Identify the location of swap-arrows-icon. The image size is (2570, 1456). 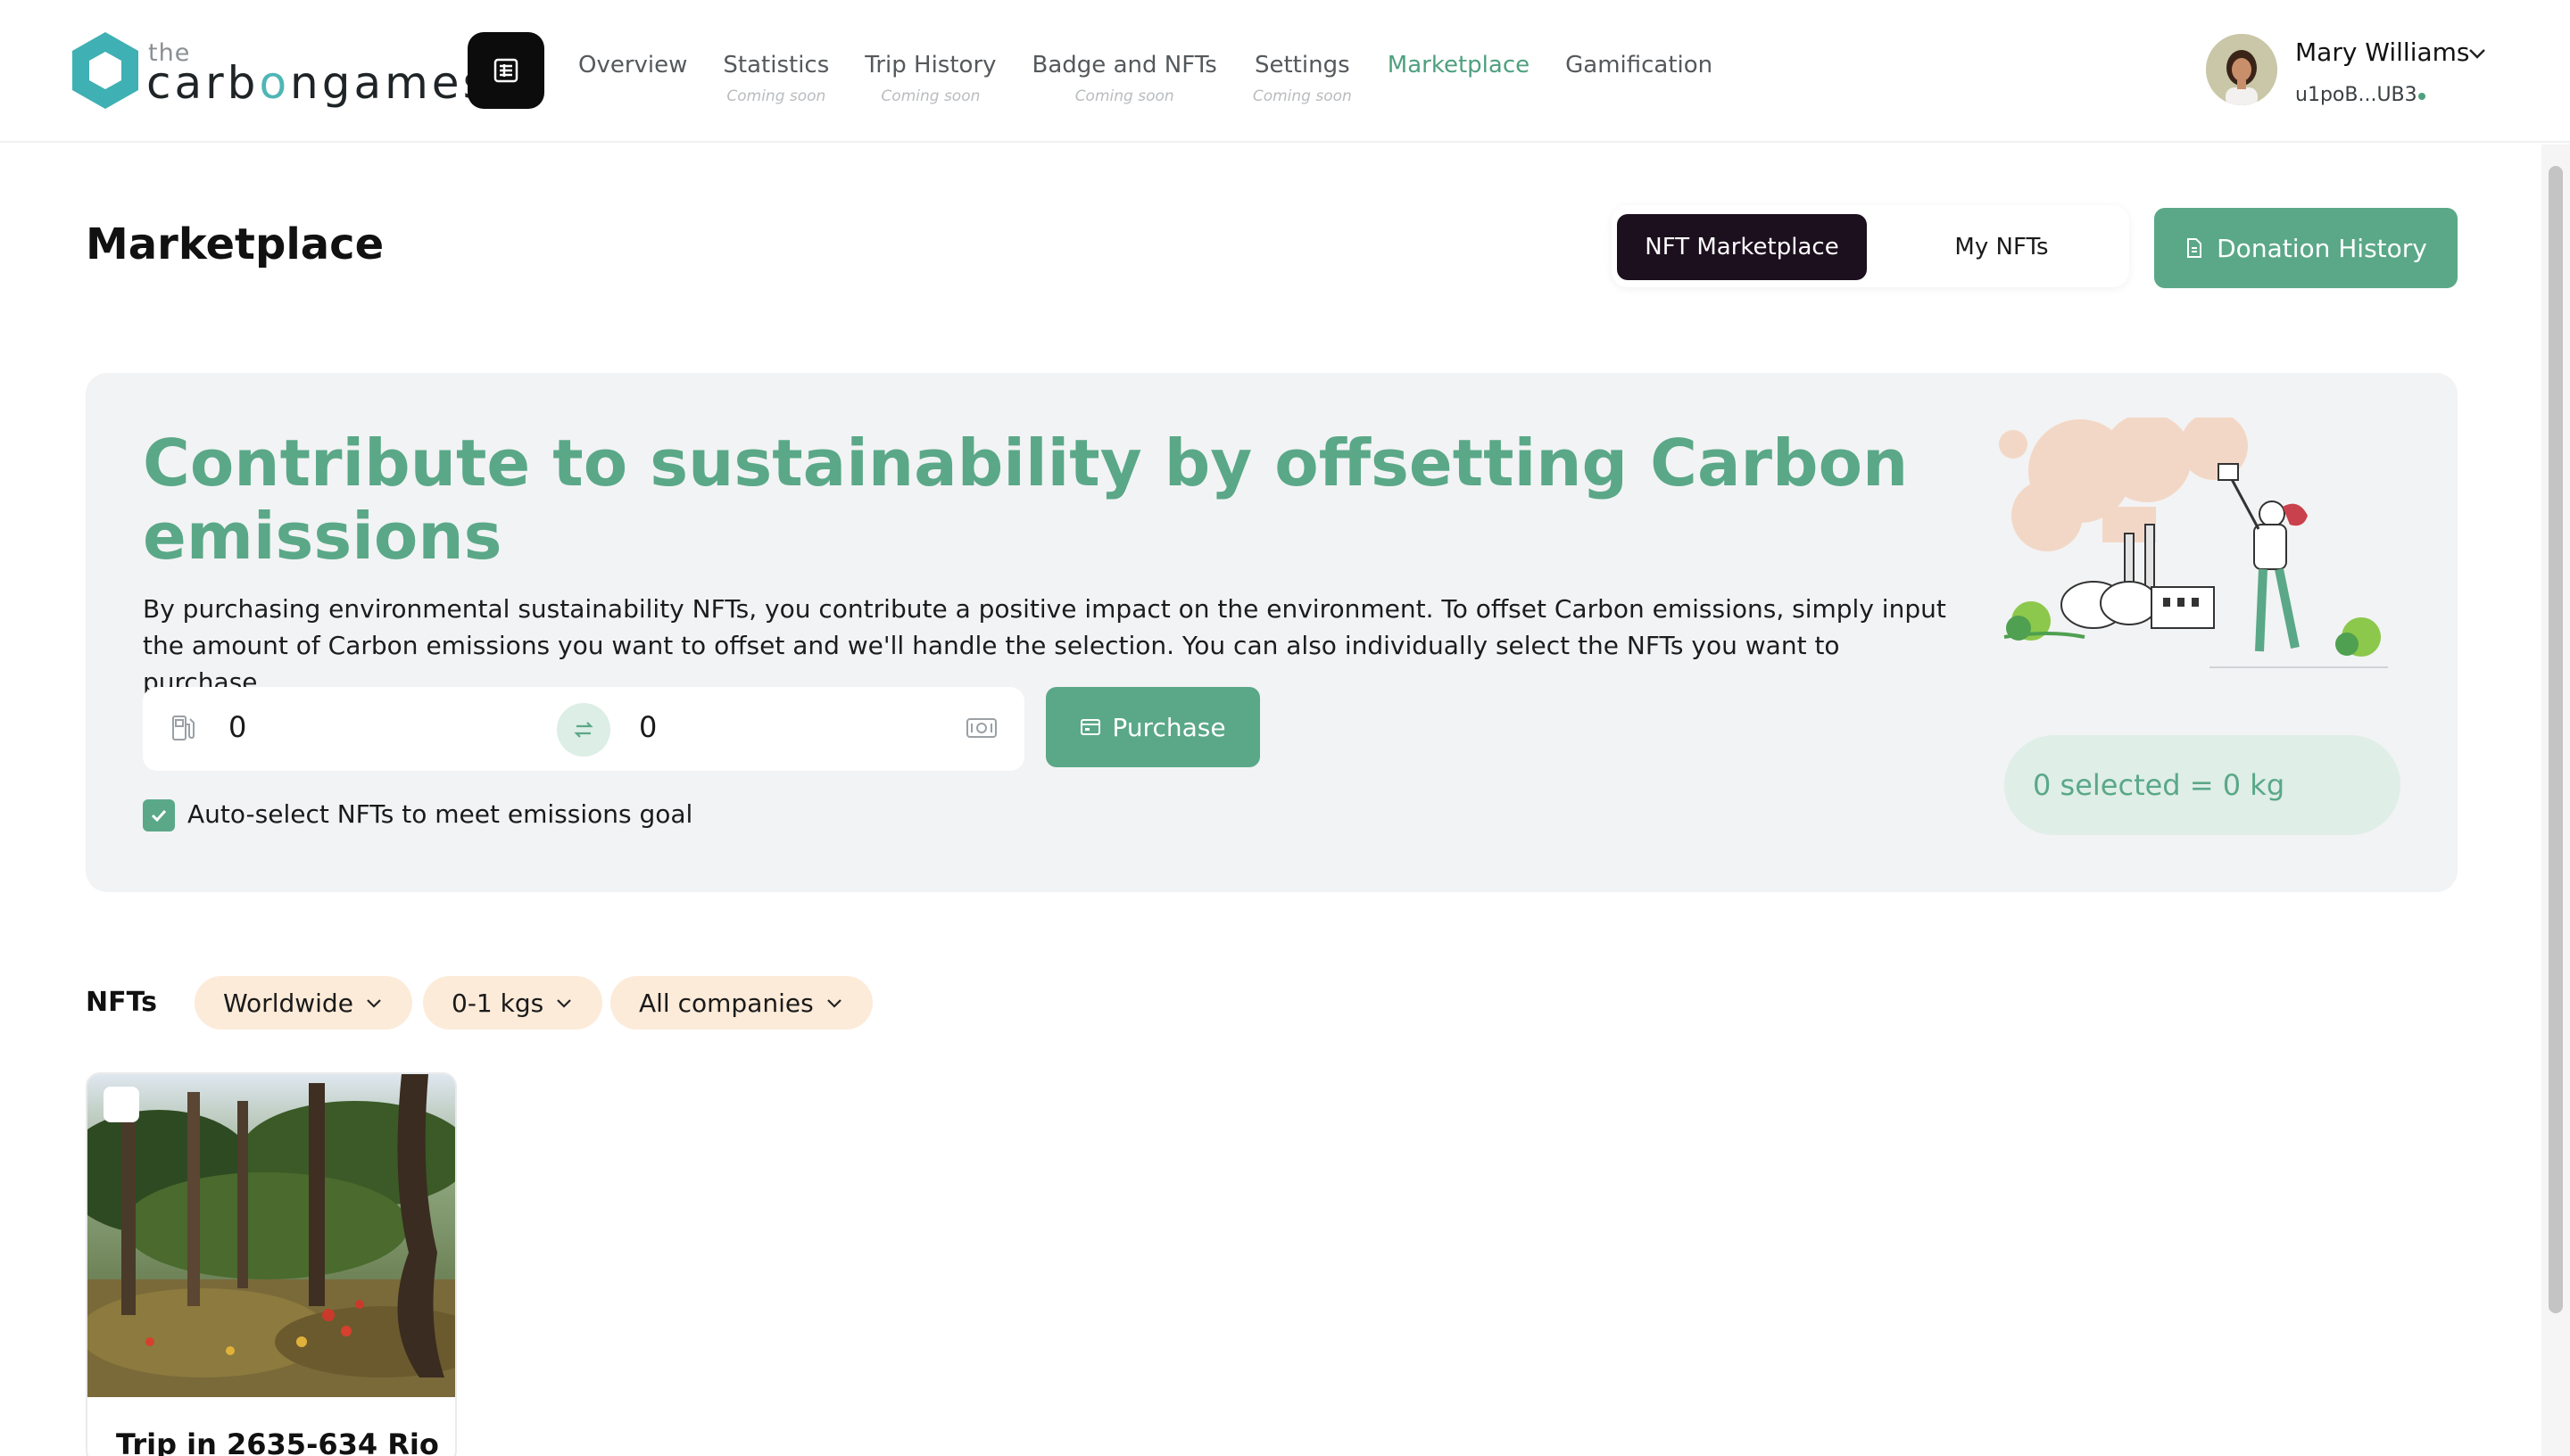
(583, 730).